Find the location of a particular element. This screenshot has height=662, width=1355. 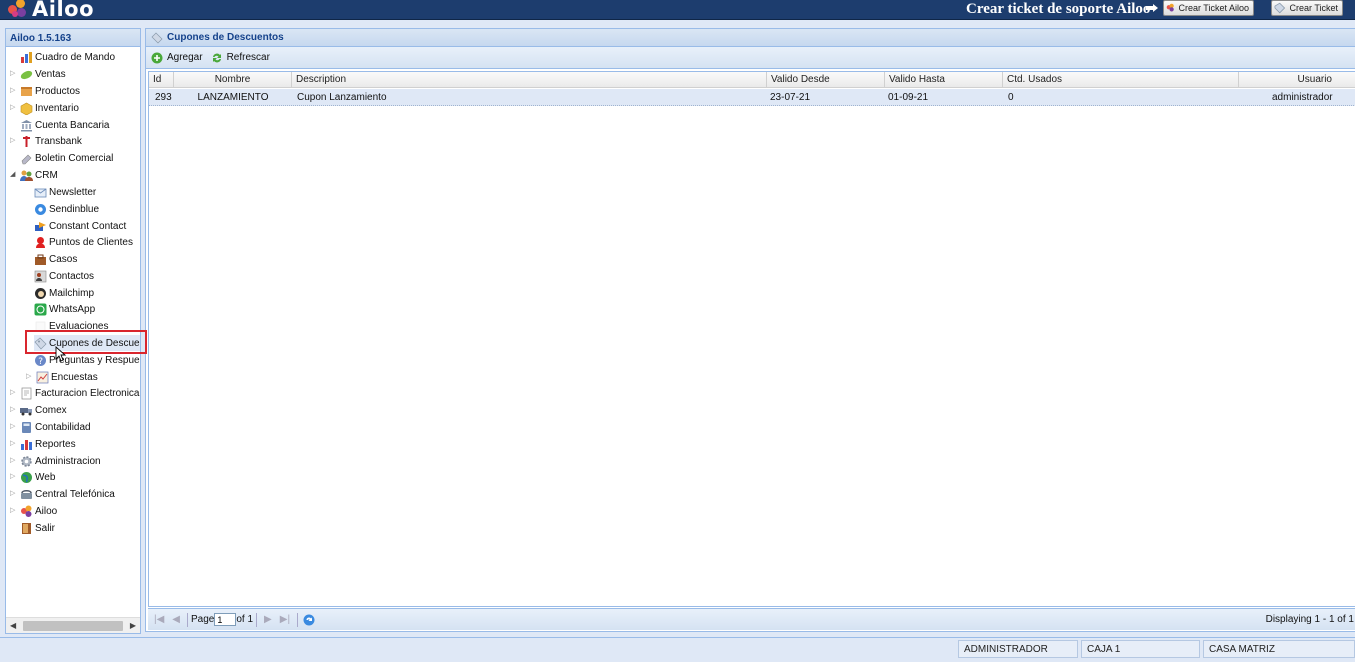

sidebar-item-label: Inventario is located at coordinates (57, 108).